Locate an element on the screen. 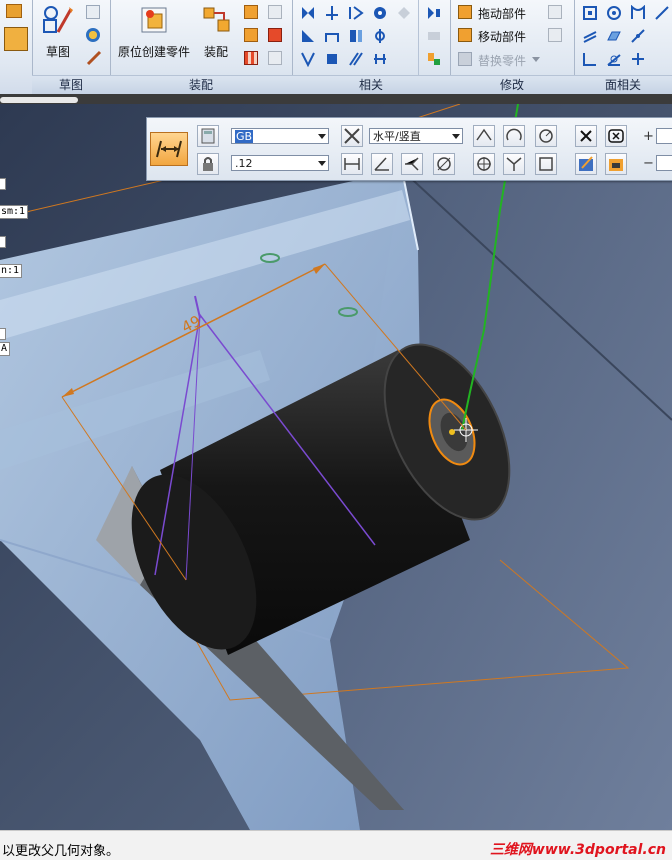 The height and width of the screenshot is (860, 672). face-square-icon is located at coordinates (590, 13).